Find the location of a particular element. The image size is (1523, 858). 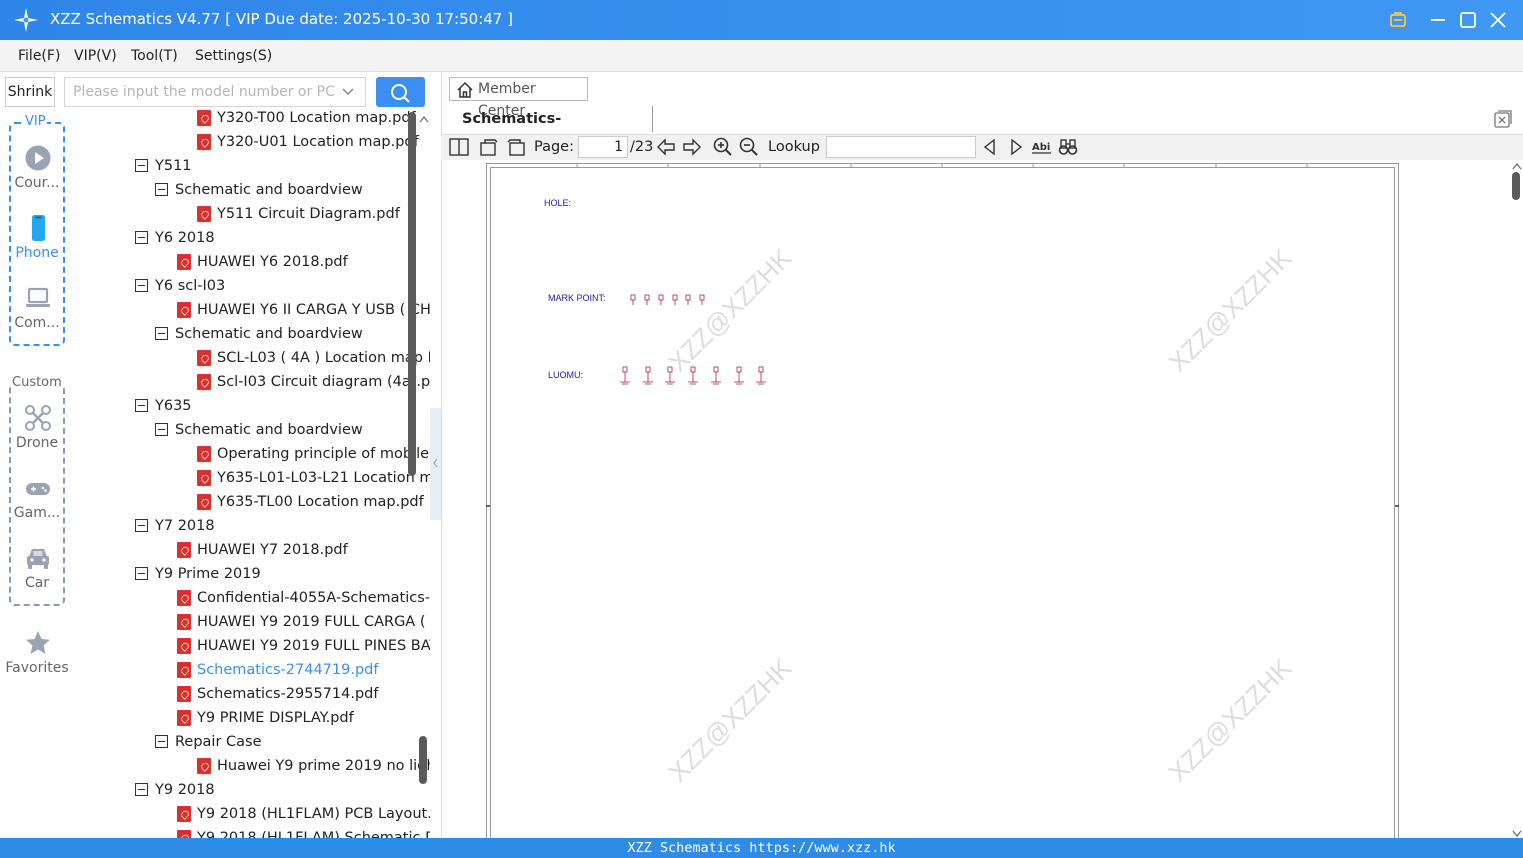

tree-item-label: Y635 is located at coordinates (173, 406).